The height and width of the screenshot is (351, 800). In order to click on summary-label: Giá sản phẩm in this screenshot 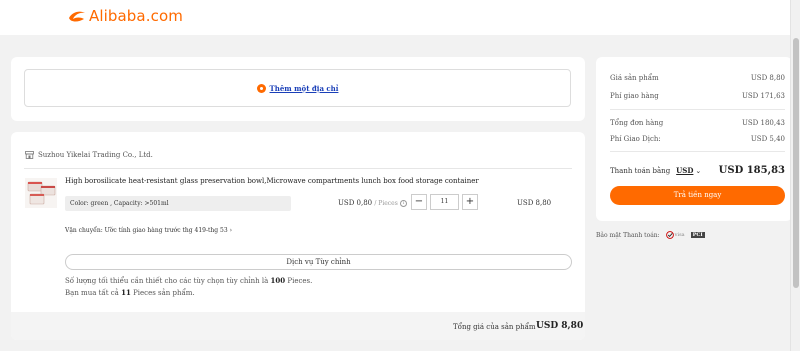, I will do `click(634, 78)`.